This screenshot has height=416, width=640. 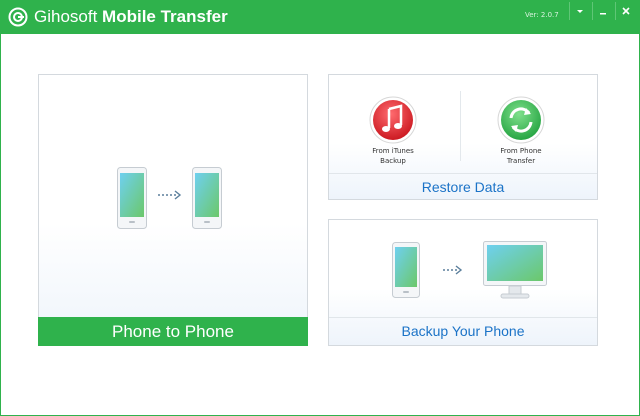 What do you see at coordinates (542, 15) in the screenshot?
I see `version-label: Ver: 2.0.7` at bounding box center [542, 15].